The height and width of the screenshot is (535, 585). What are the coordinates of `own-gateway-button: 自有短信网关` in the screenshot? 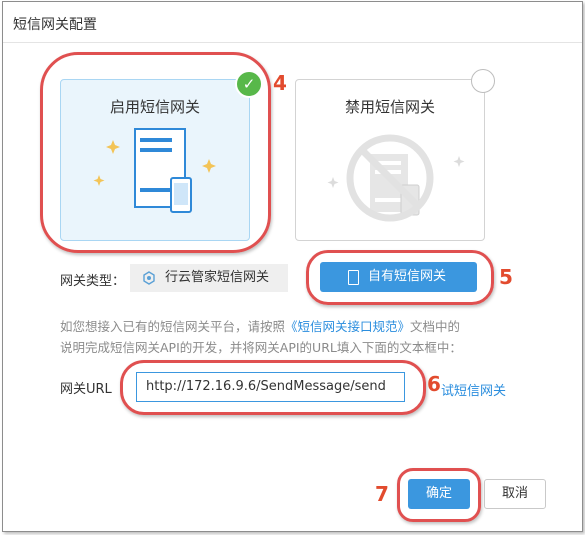 It's located at (398, 277).